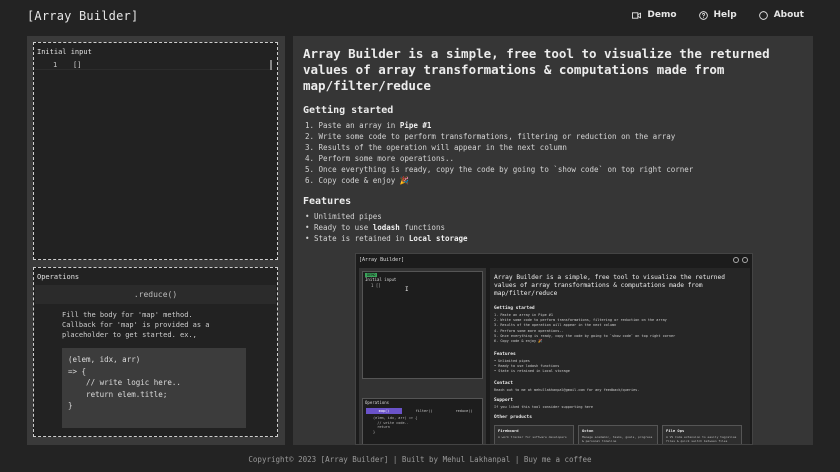 Image resolution: width=840 pixels, height=472 pixels. Describe the element at coordinates (154, 65) in the screenshot. I see `input-editor: 1 []` at that location.